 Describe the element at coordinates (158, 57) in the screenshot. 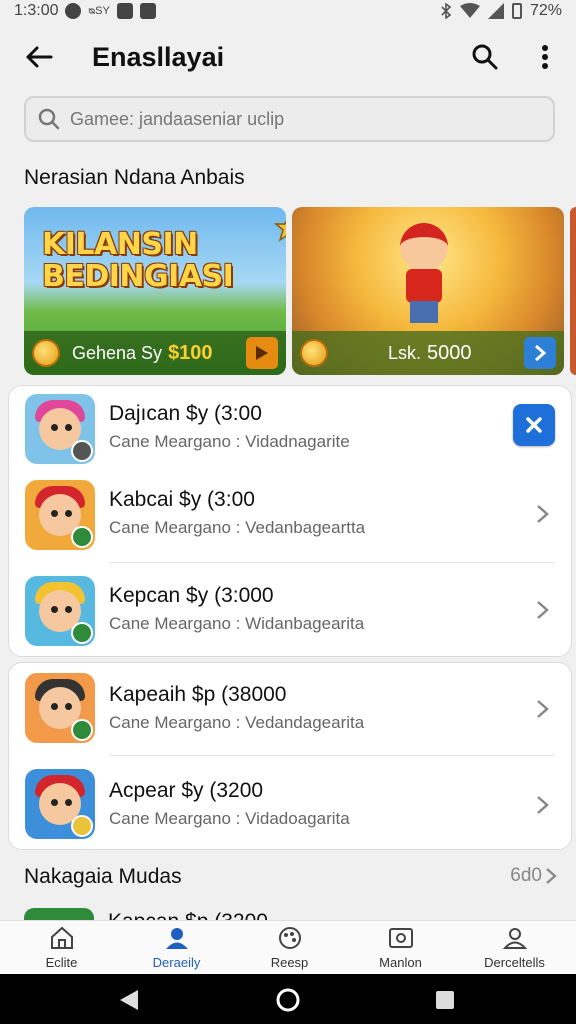

I see `page-title: Enasllayai` at that location.